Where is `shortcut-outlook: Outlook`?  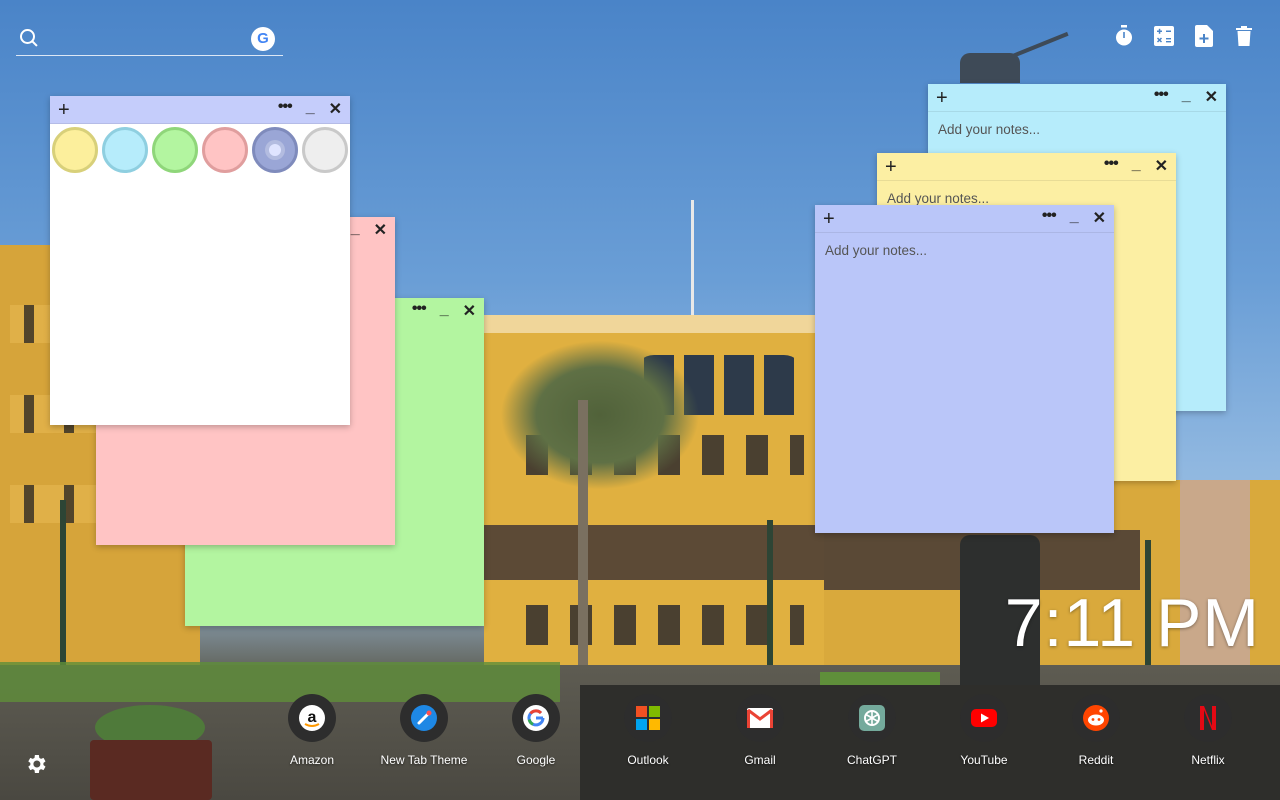 shortcut-outlook: Outlook is located at coordinates (648, 730).